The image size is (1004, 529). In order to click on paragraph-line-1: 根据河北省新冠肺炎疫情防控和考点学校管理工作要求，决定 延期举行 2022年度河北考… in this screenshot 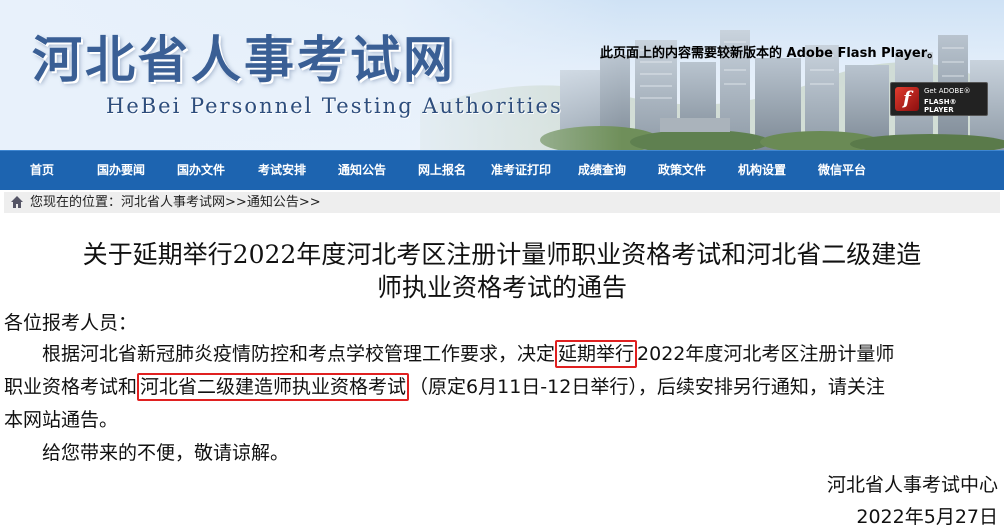, I will do `click(502, 354)`.